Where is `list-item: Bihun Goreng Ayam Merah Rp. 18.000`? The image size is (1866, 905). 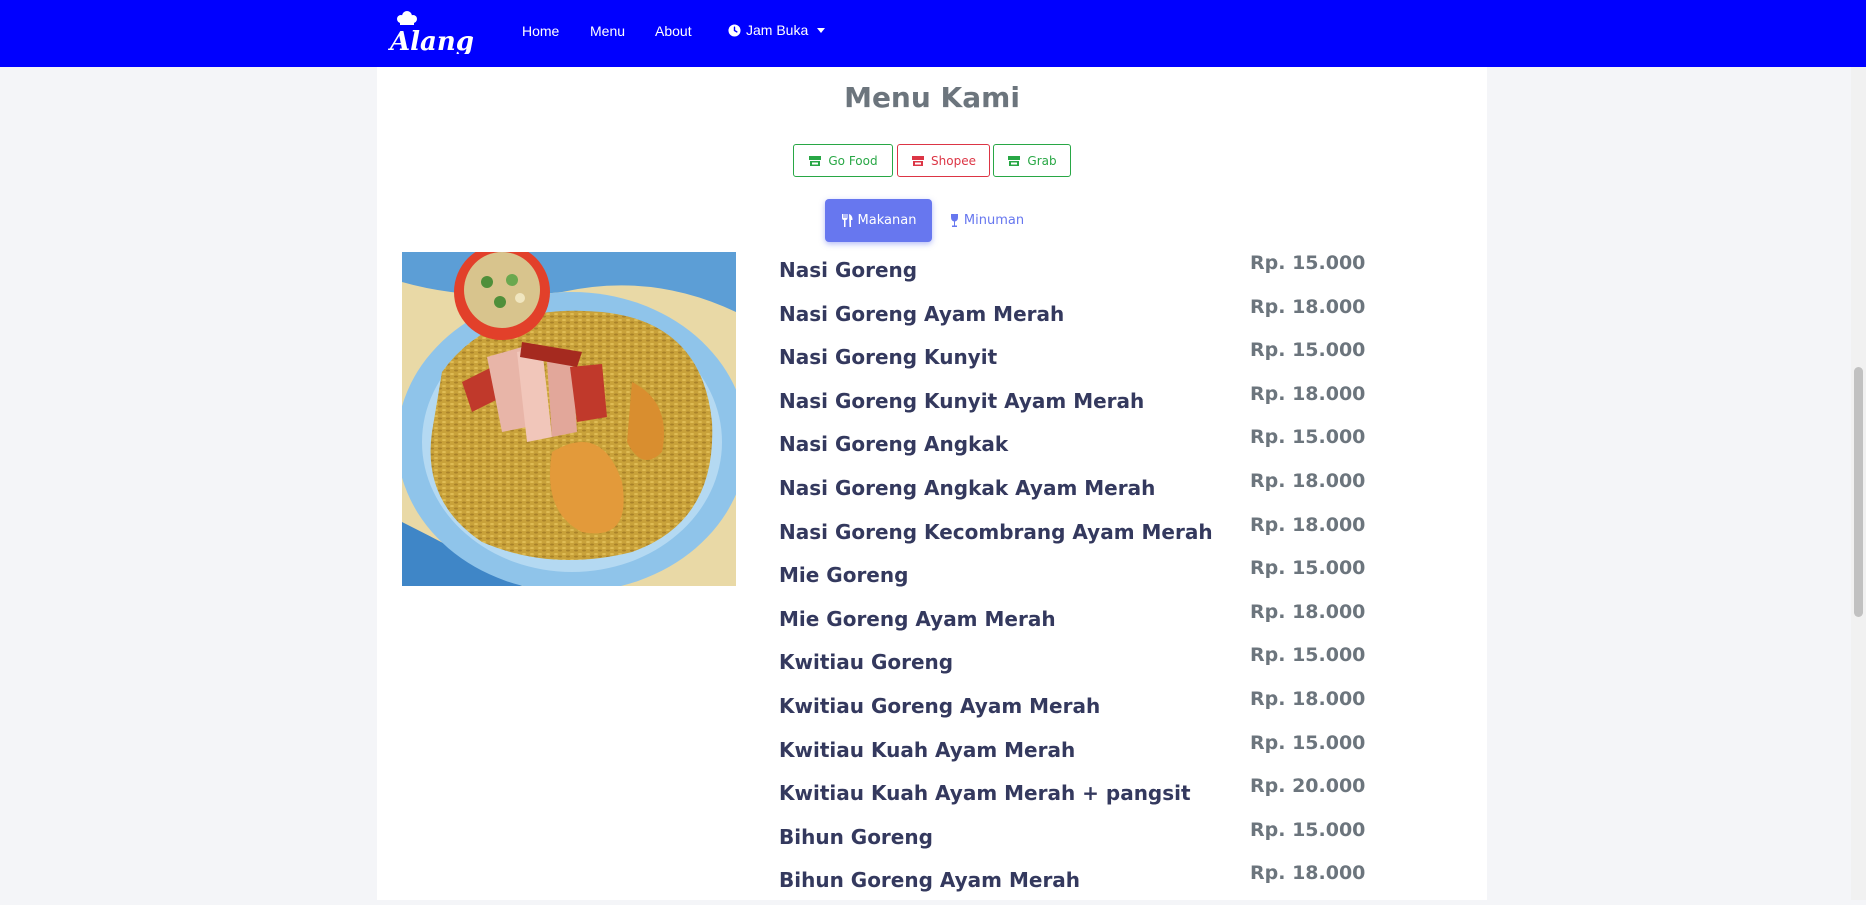
list-item: Bihun Goreng Ayam Merah Rp. 18.000 is located at coordinates (1072, 883).